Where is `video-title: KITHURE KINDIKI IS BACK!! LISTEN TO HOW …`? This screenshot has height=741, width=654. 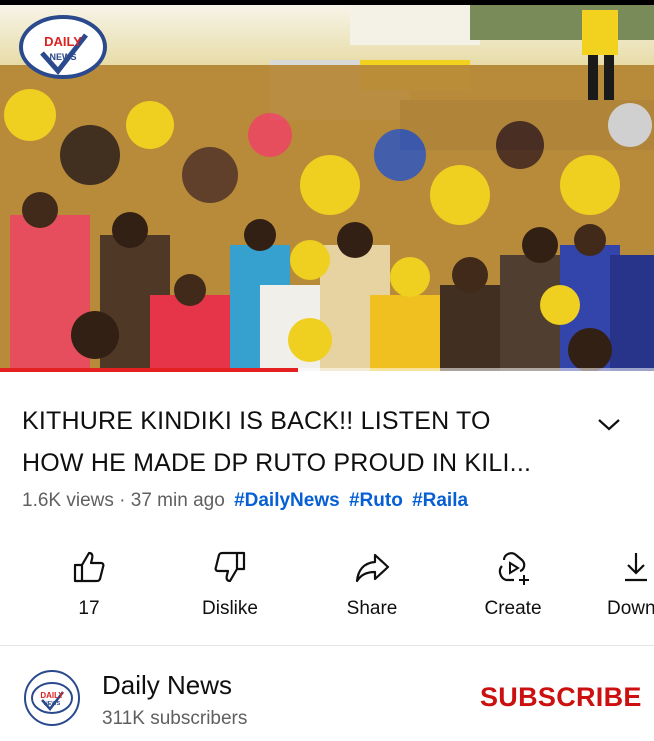 video-title: KITHURE KINDIKI IS BACK!! LISTEN TO HOW … is located at coordinates (302, 442).